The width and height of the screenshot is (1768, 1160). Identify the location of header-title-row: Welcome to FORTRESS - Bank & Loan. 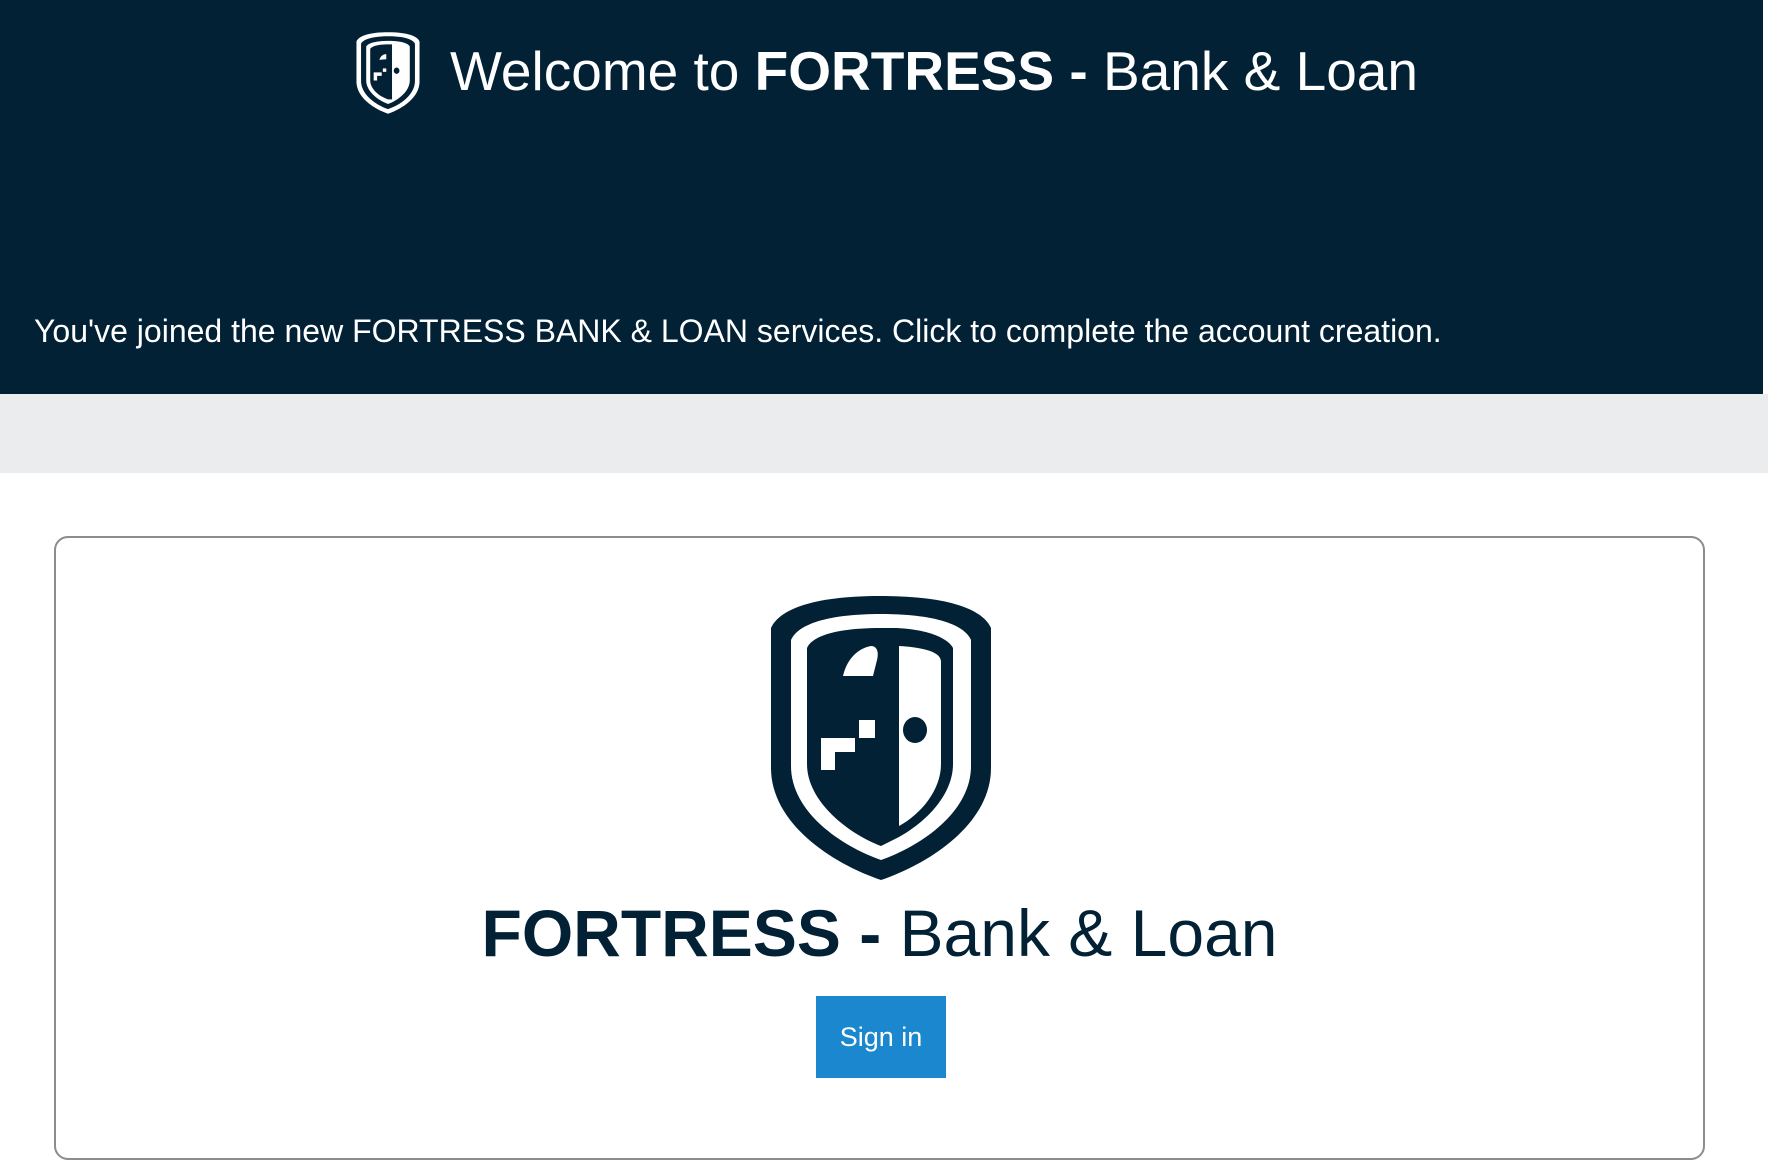
(884, 73).